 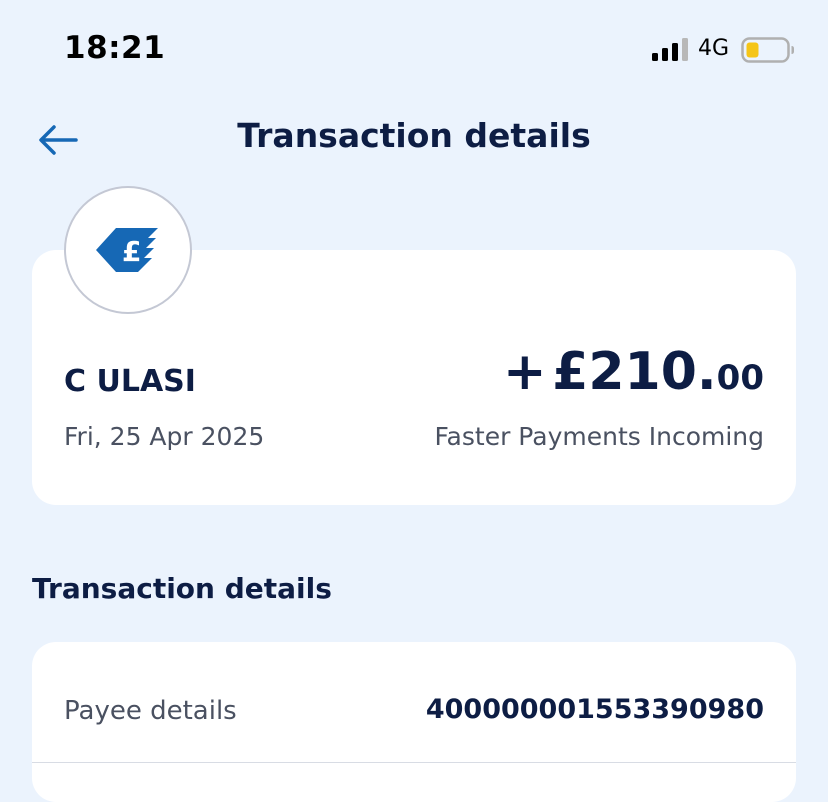 I want to click on status-time: 18:21, so click(x=115, y=48).